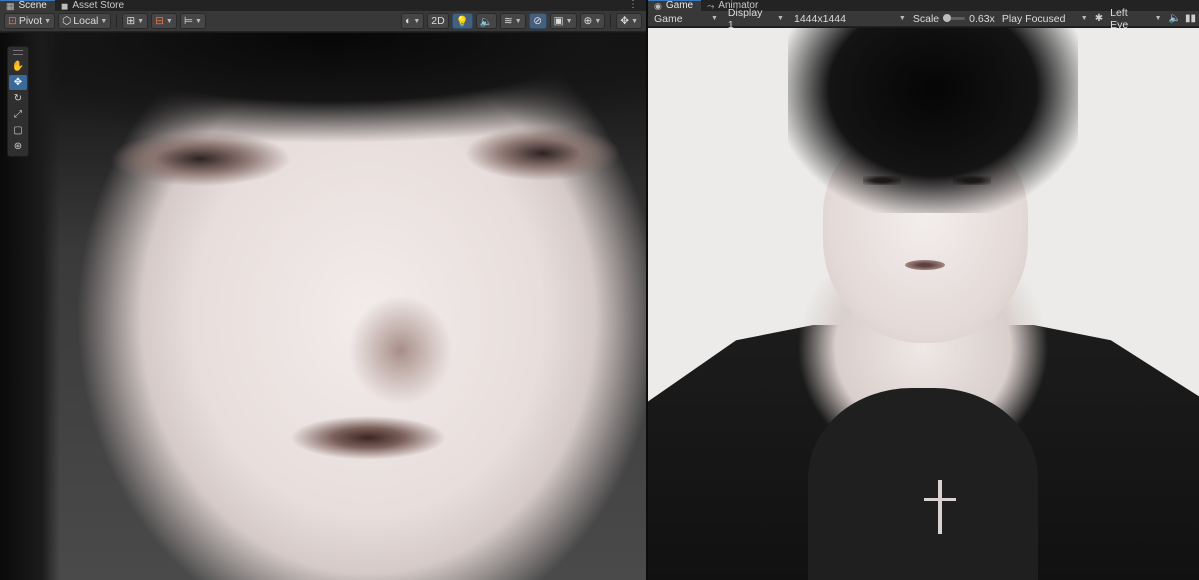  Describe the element at coordinates (940, 499) in the screenshot. I see `cross-necklace-bar-shape` at that location.